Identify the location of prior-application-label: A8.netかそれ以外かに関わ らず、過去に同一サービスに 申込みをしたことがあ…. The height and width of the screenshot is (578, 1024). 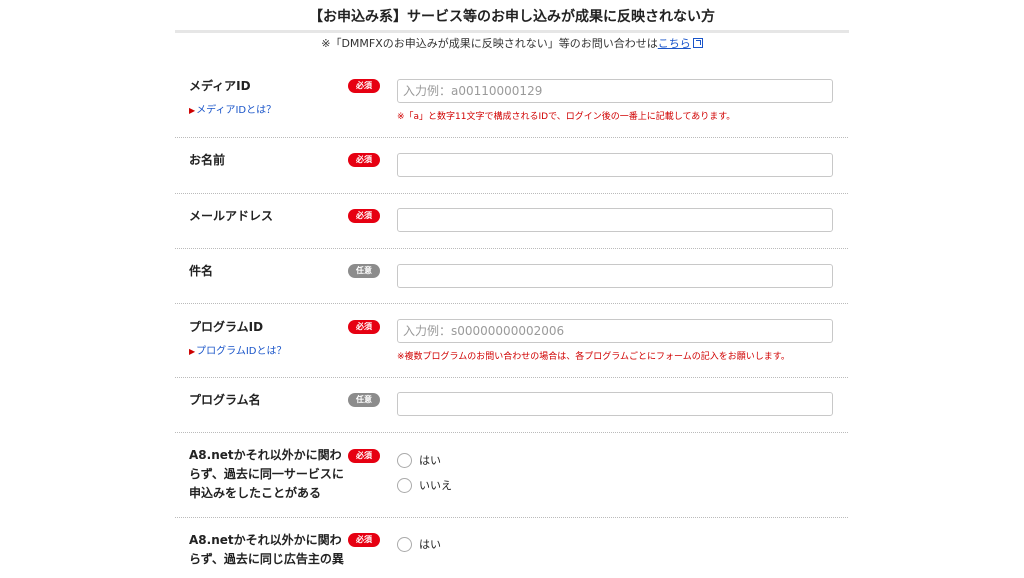
(266, 474).